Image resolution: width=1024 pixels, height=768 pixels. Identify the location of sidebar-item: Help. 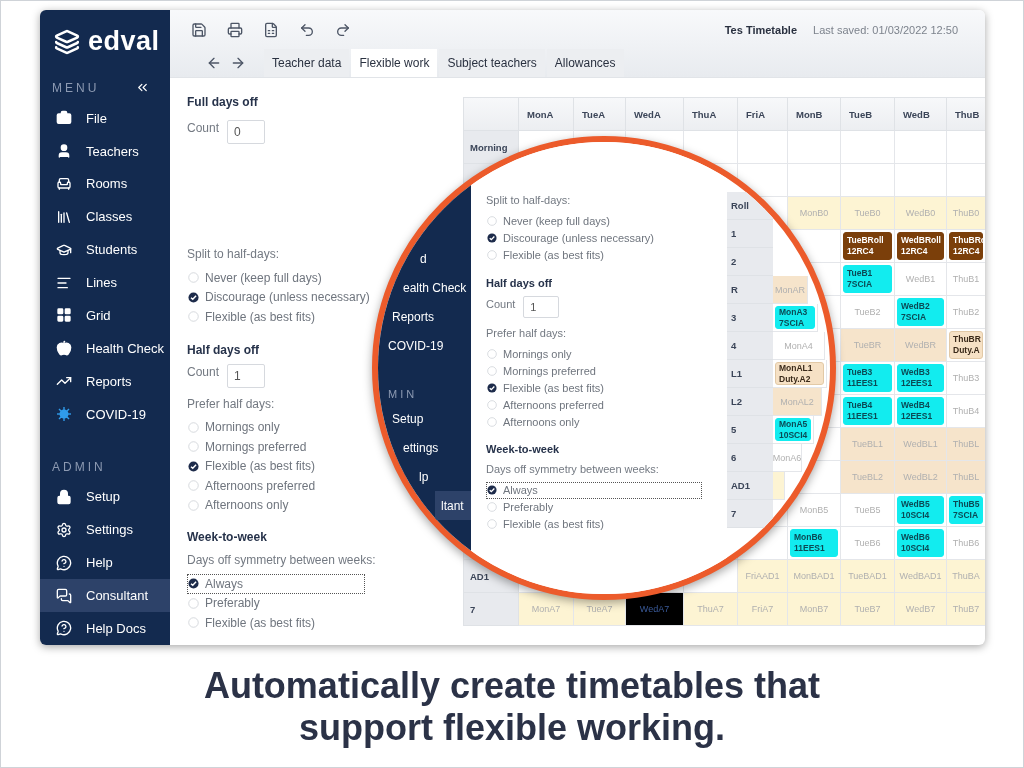
(105, 563).